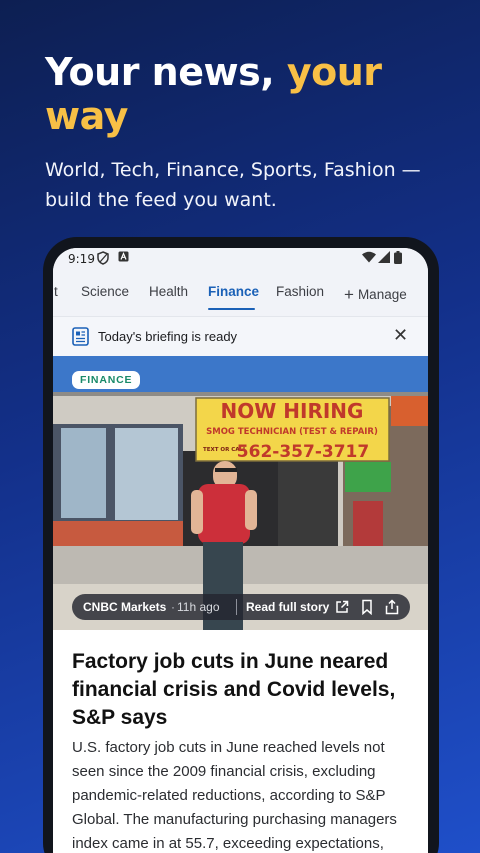  I want to click on external-link-icon, so click(342, 607).